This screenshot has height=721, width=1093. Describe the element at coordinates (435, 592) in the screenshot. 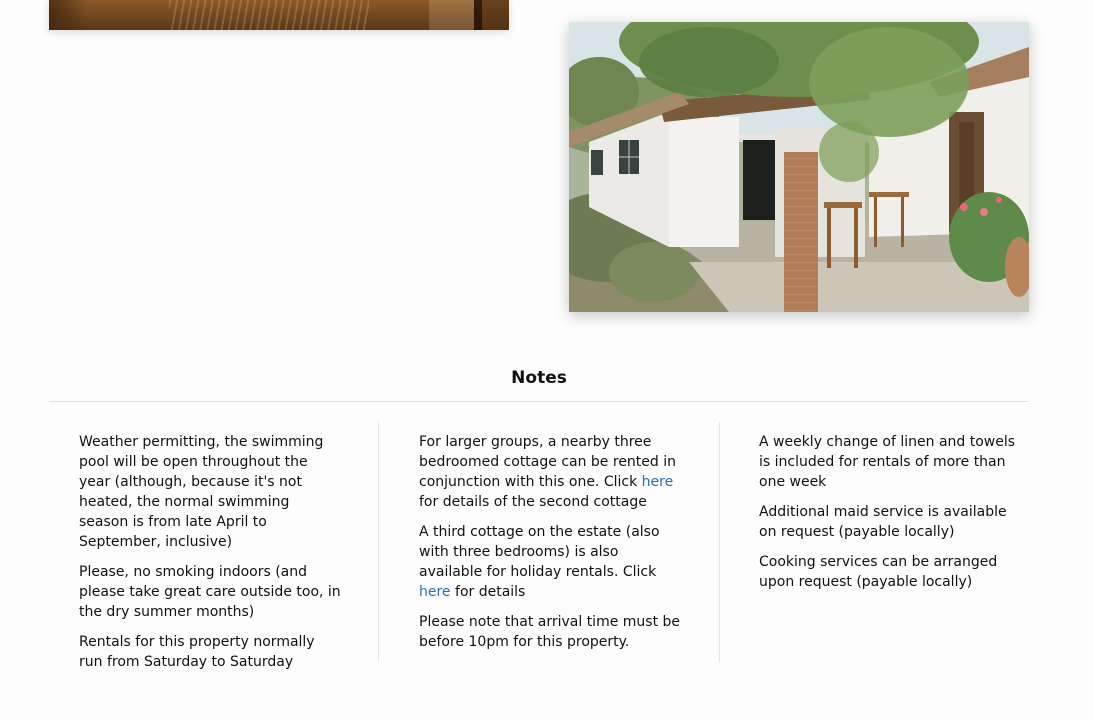

I see `third-cottage-link: here` at that location.